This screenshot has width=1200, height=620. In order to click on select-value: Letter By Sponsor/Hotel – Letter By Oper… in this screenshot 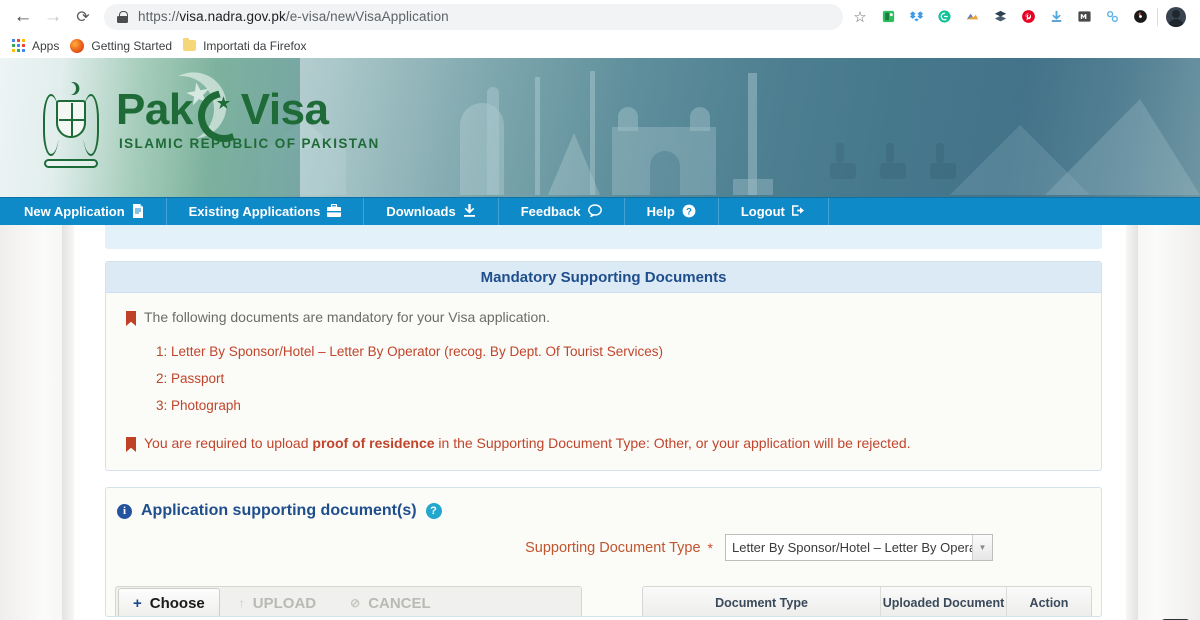, I will do `click(854, 547)`.